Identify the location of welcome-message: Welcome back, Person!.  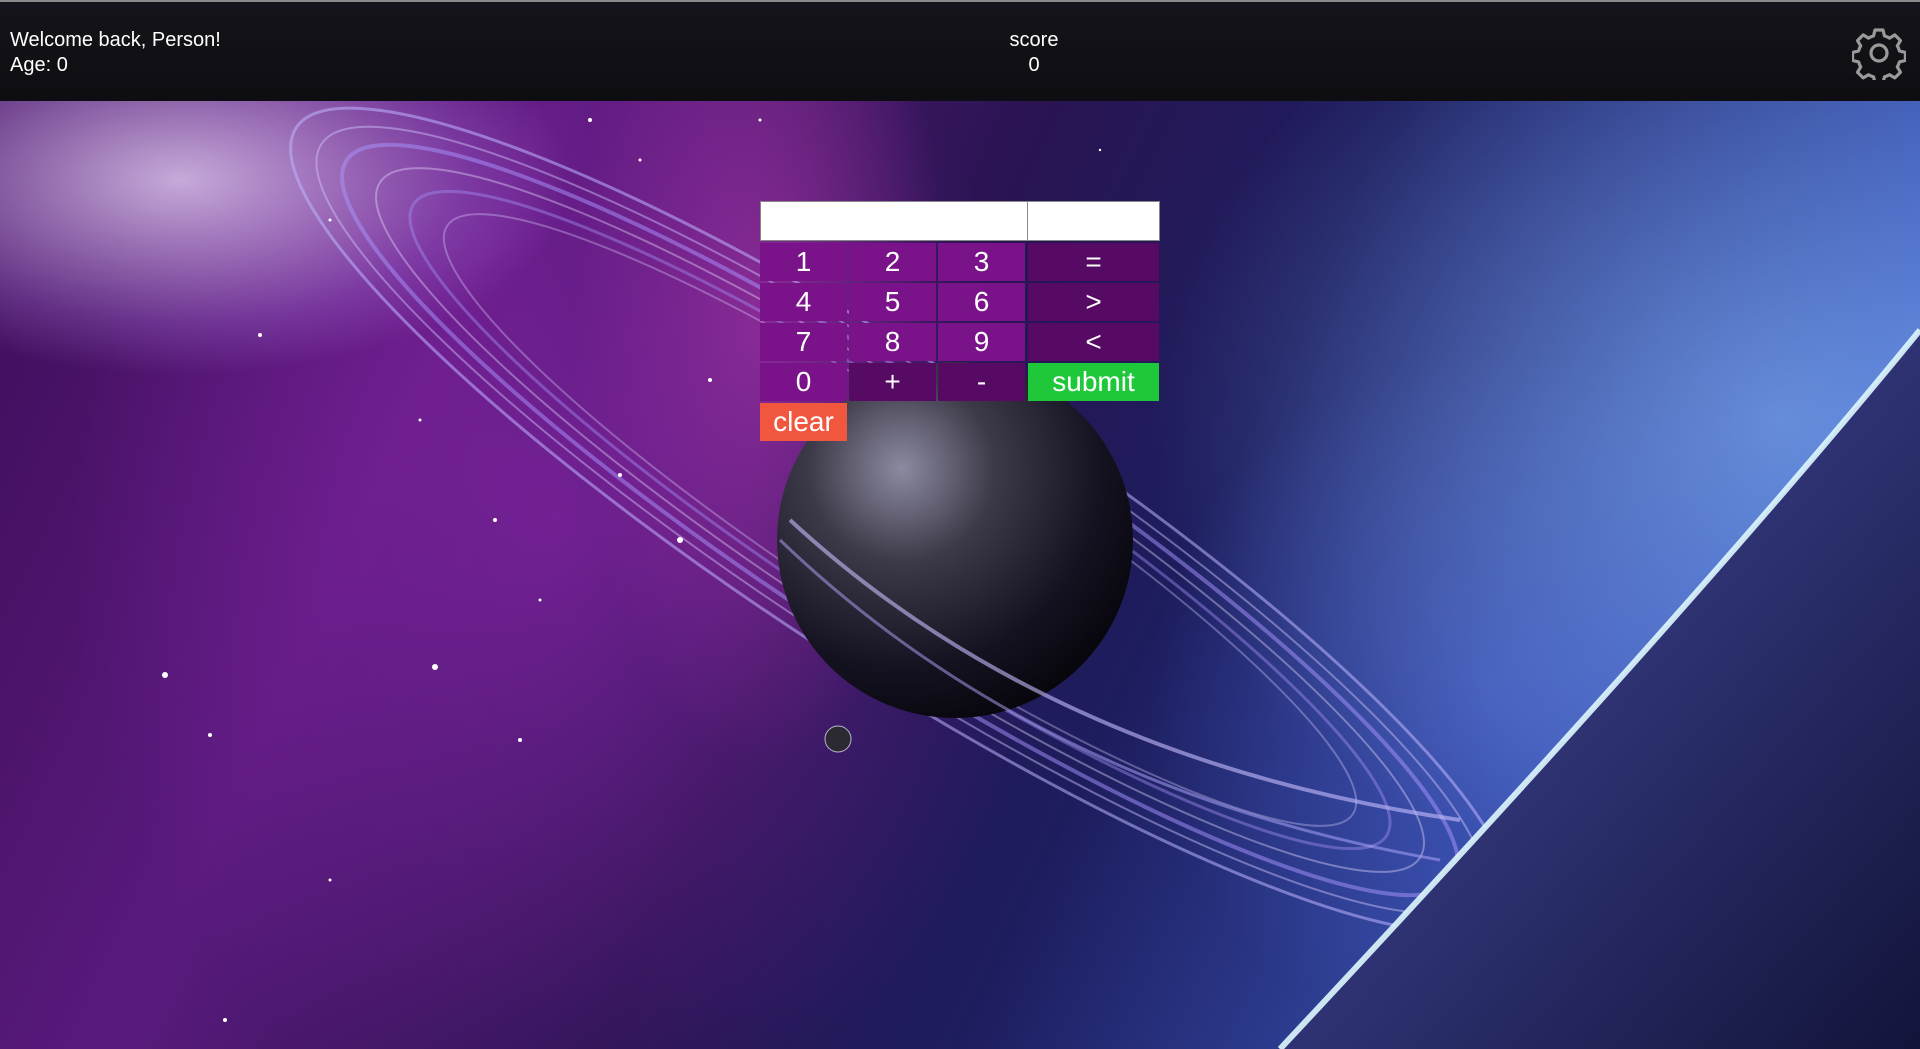
(115, 40).